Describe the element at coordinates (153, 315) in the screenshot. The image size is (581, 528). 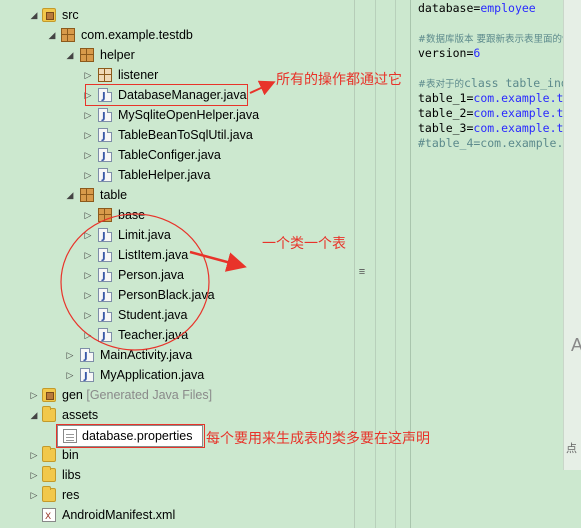
I see `tree-item-label: Student.java` at that location.